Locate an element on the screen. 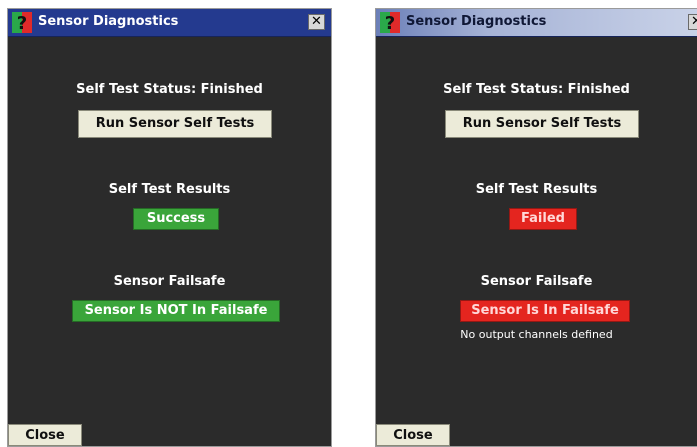 Image resolution: width=697 pixels, height=447 pixels. failsafe-status-badge: Sensor Is NOT In Failsafe is located at coordinates (176, 311).